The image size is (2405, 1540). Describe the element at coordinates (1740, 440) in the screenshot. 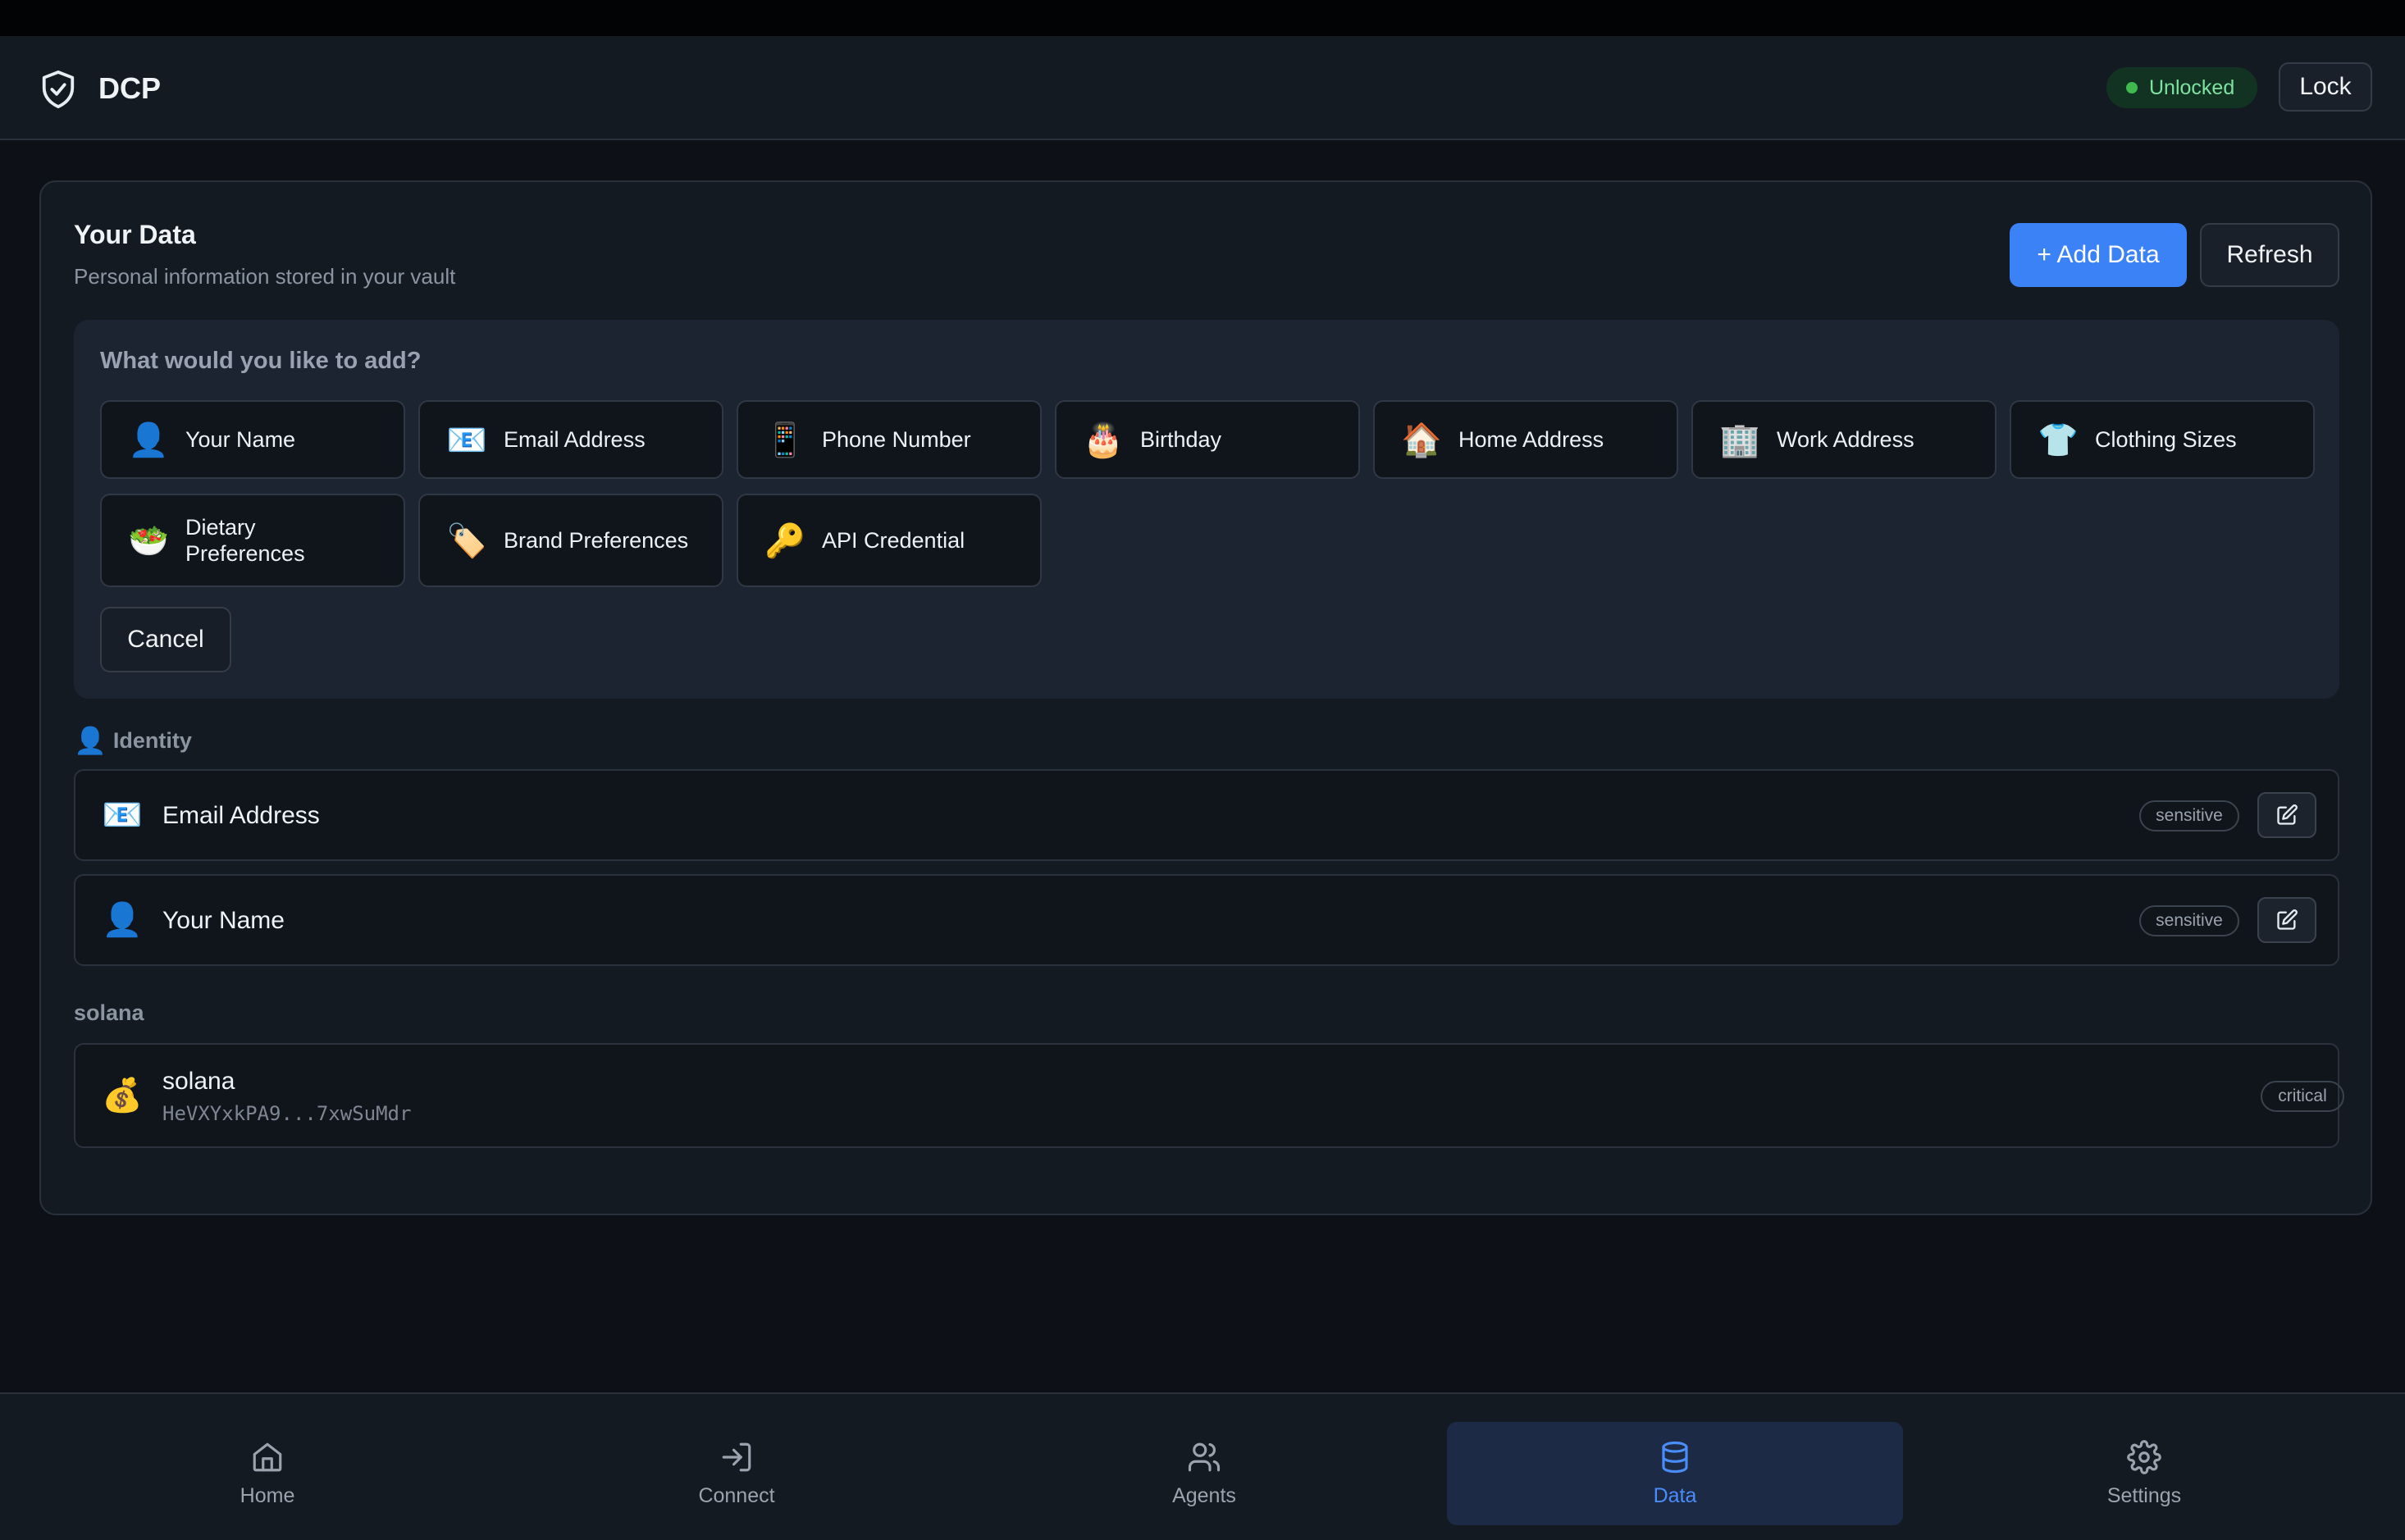

I see `office-building-icon: 🏢` at that location.